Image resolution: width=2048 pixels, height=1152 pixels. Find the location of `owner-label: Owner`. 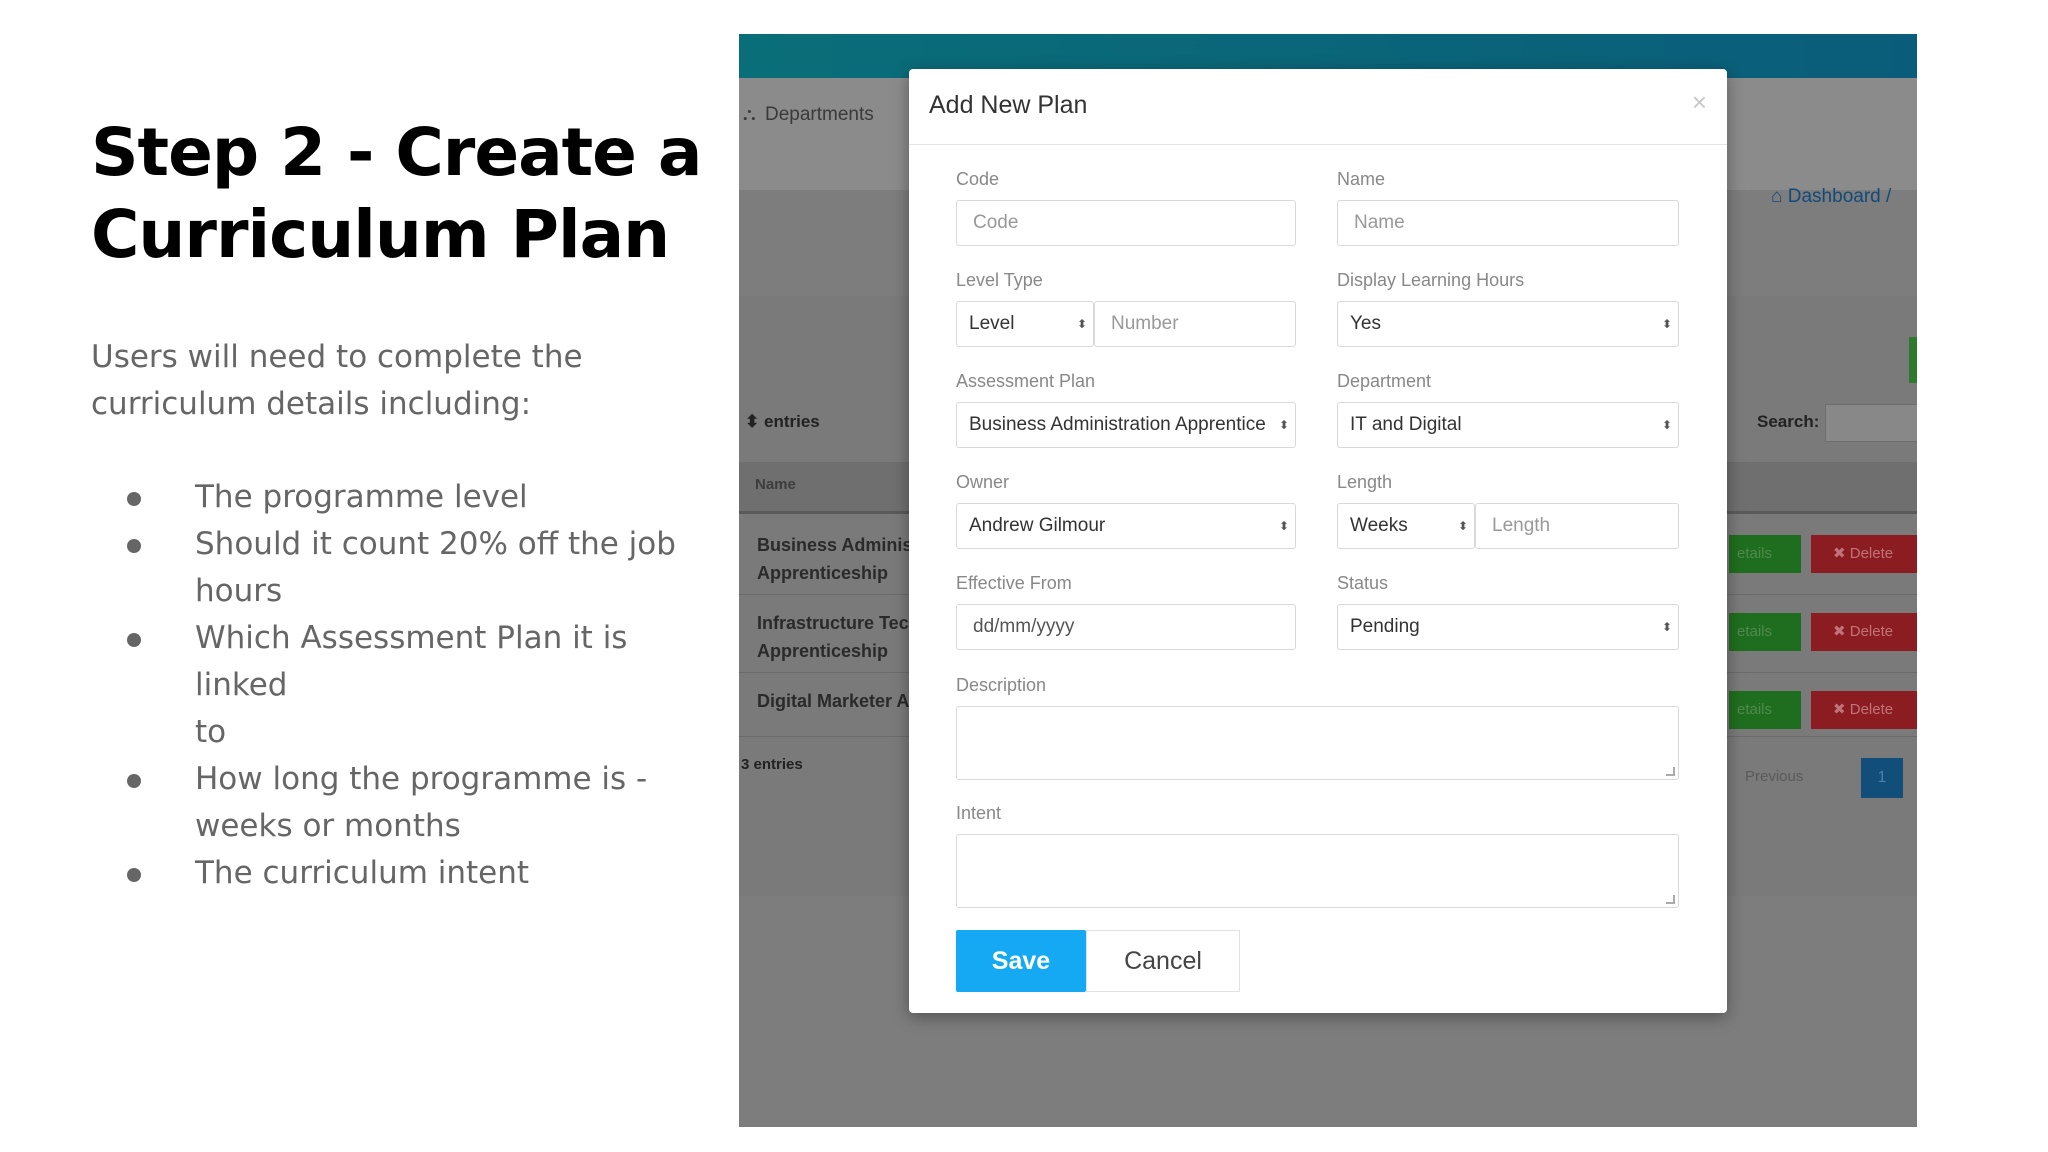

owner-label: Owner is located at coordinates (983, 482).